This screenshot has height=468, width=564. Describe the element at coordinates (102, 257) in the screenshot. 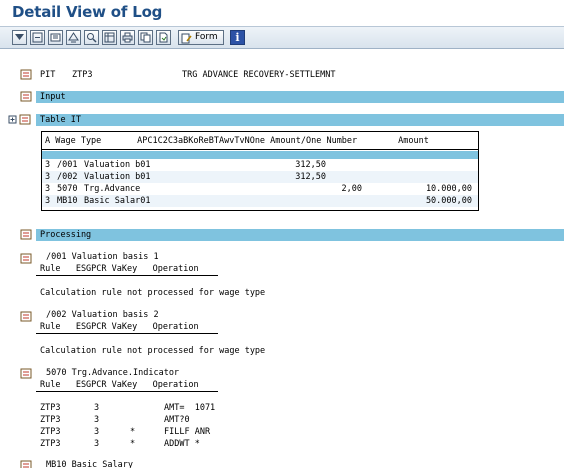

I see `section-title: /001 Valuation basis 1` at that location.